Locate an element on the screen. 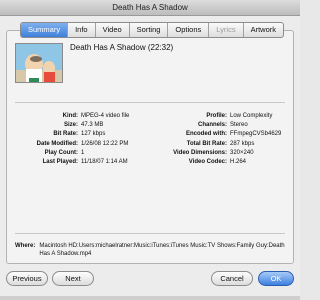  detail-value: FFmpegCVSb4629 is located at coordinates (256, 134).